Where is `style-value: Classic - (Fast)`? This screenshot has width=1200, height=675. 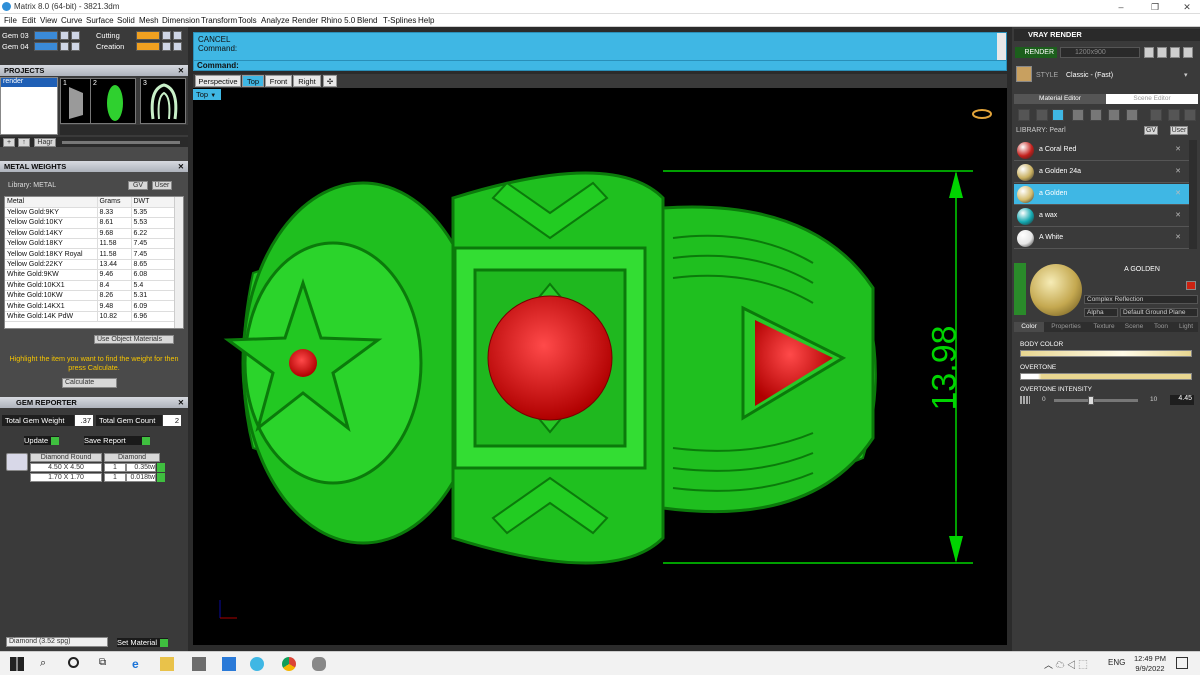 style-value: Classic - (Fast) is located at coordinates (1089, 75).